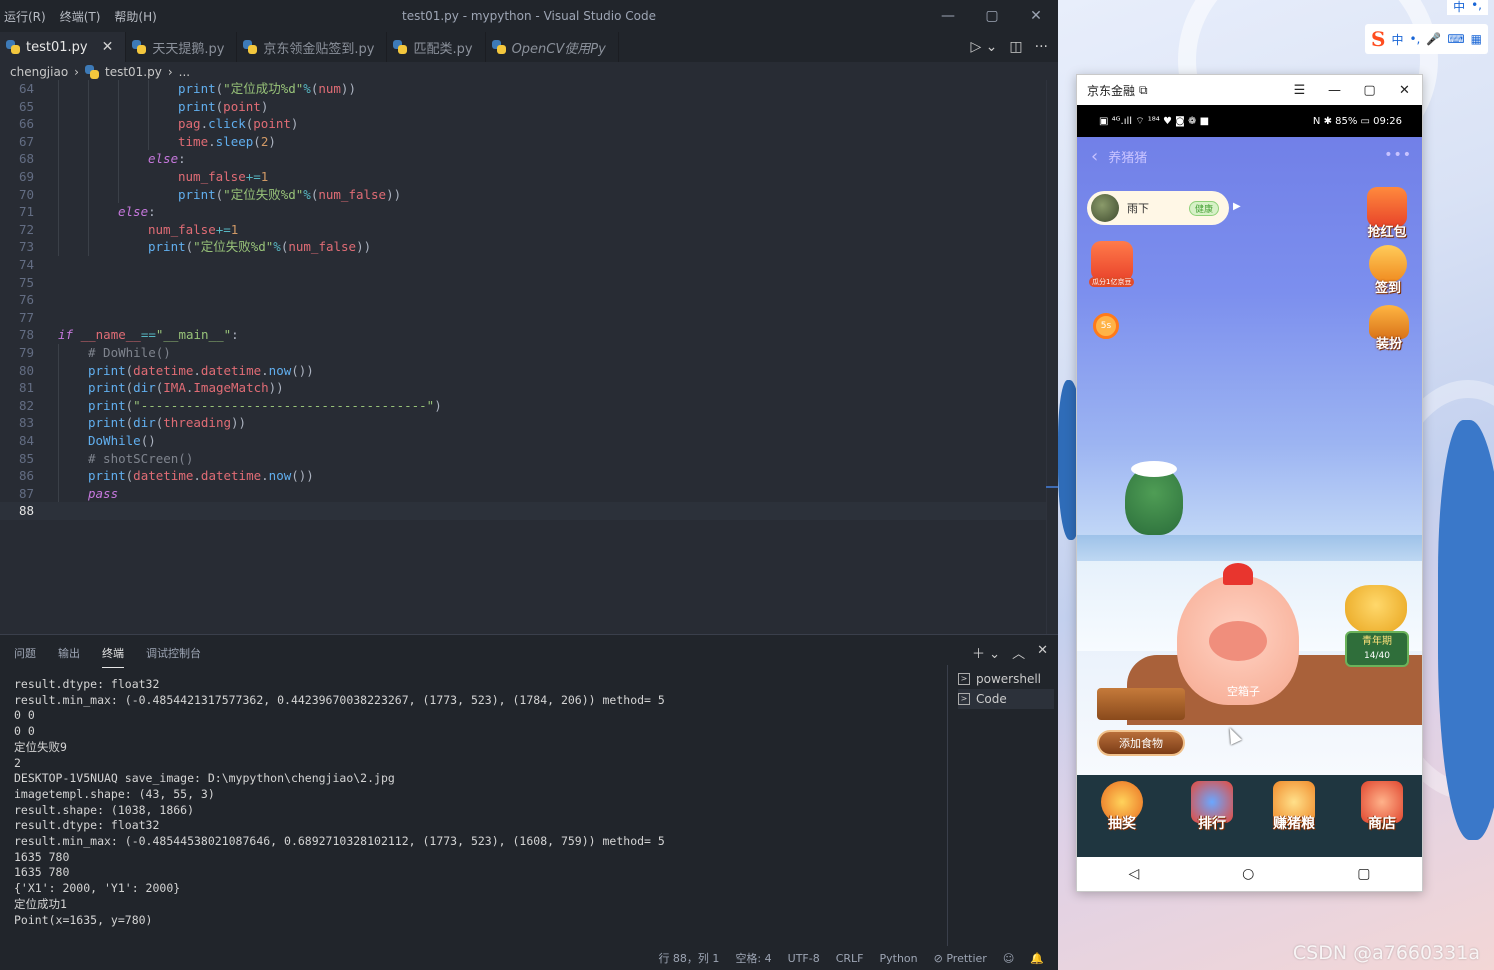  I want to click on editor-scrollbar, so click(1052, 357).